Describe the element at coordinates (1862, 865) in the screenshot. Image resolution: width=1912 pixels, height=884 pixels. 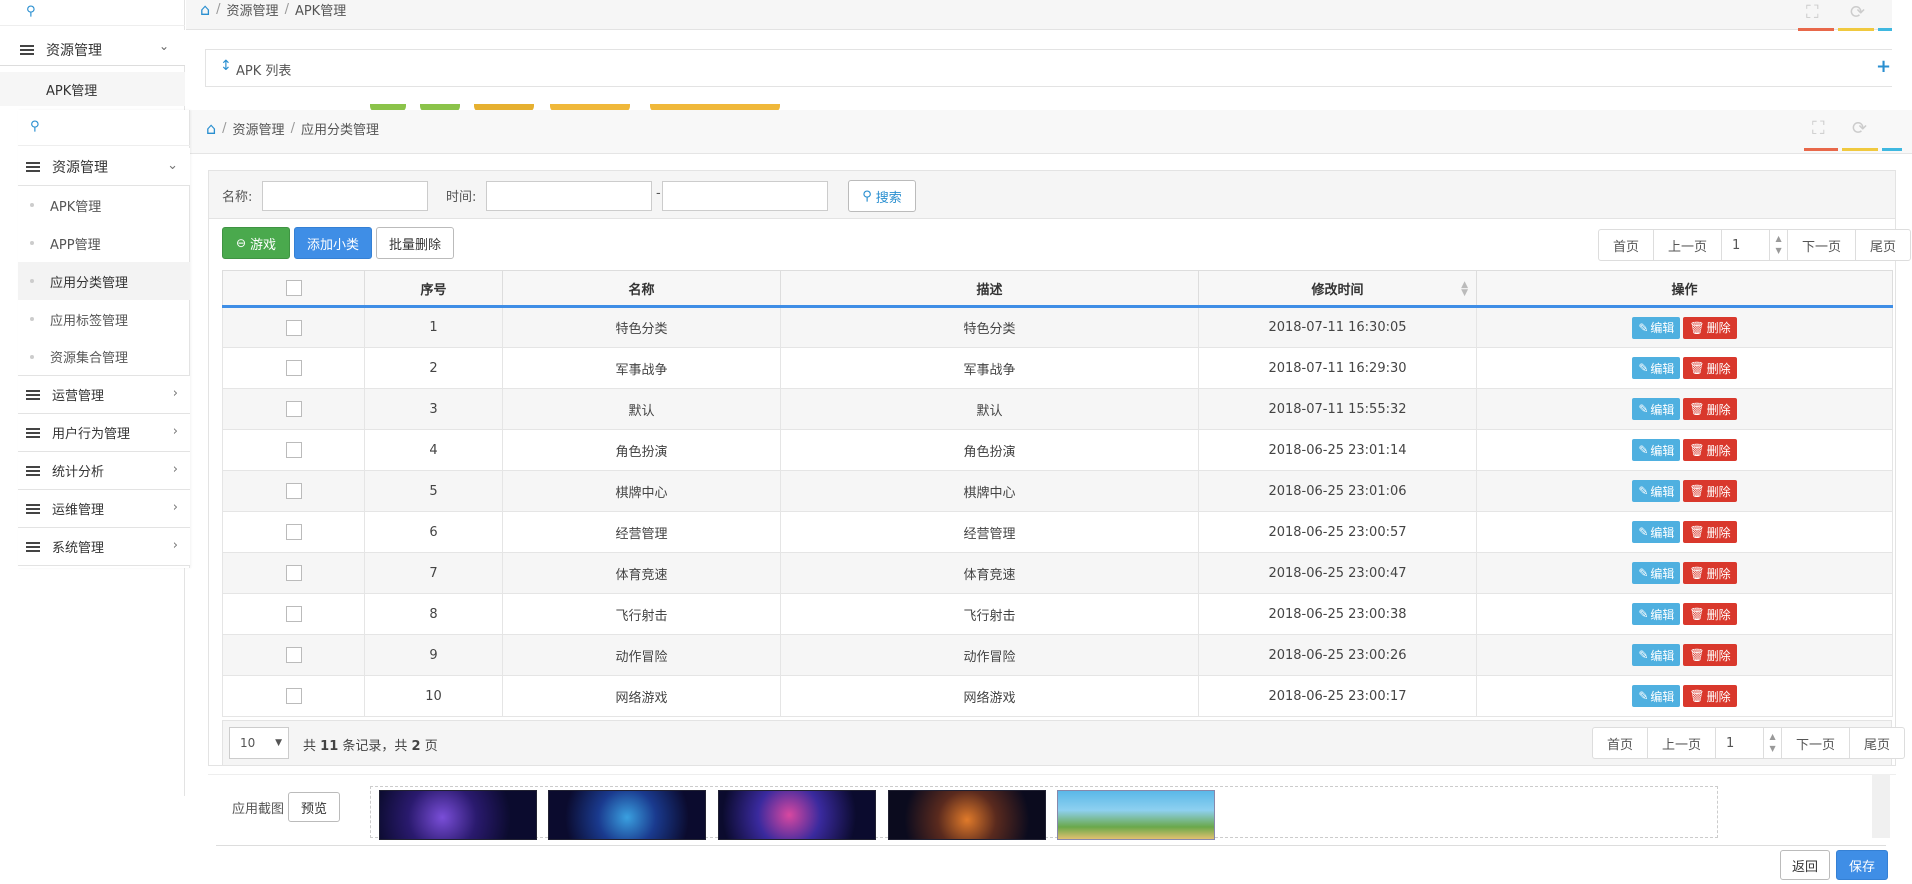
I see `save-button: 保存` at that location.